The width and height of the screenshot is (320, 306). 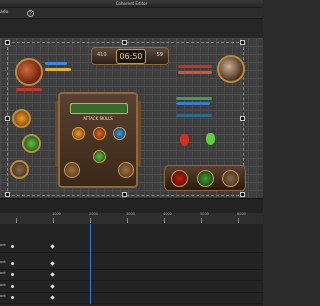 What do you see at coordinates (78, 133) in the screenshot?
I see `skill-slot-fire-icon` at bounding box center [78, 133].